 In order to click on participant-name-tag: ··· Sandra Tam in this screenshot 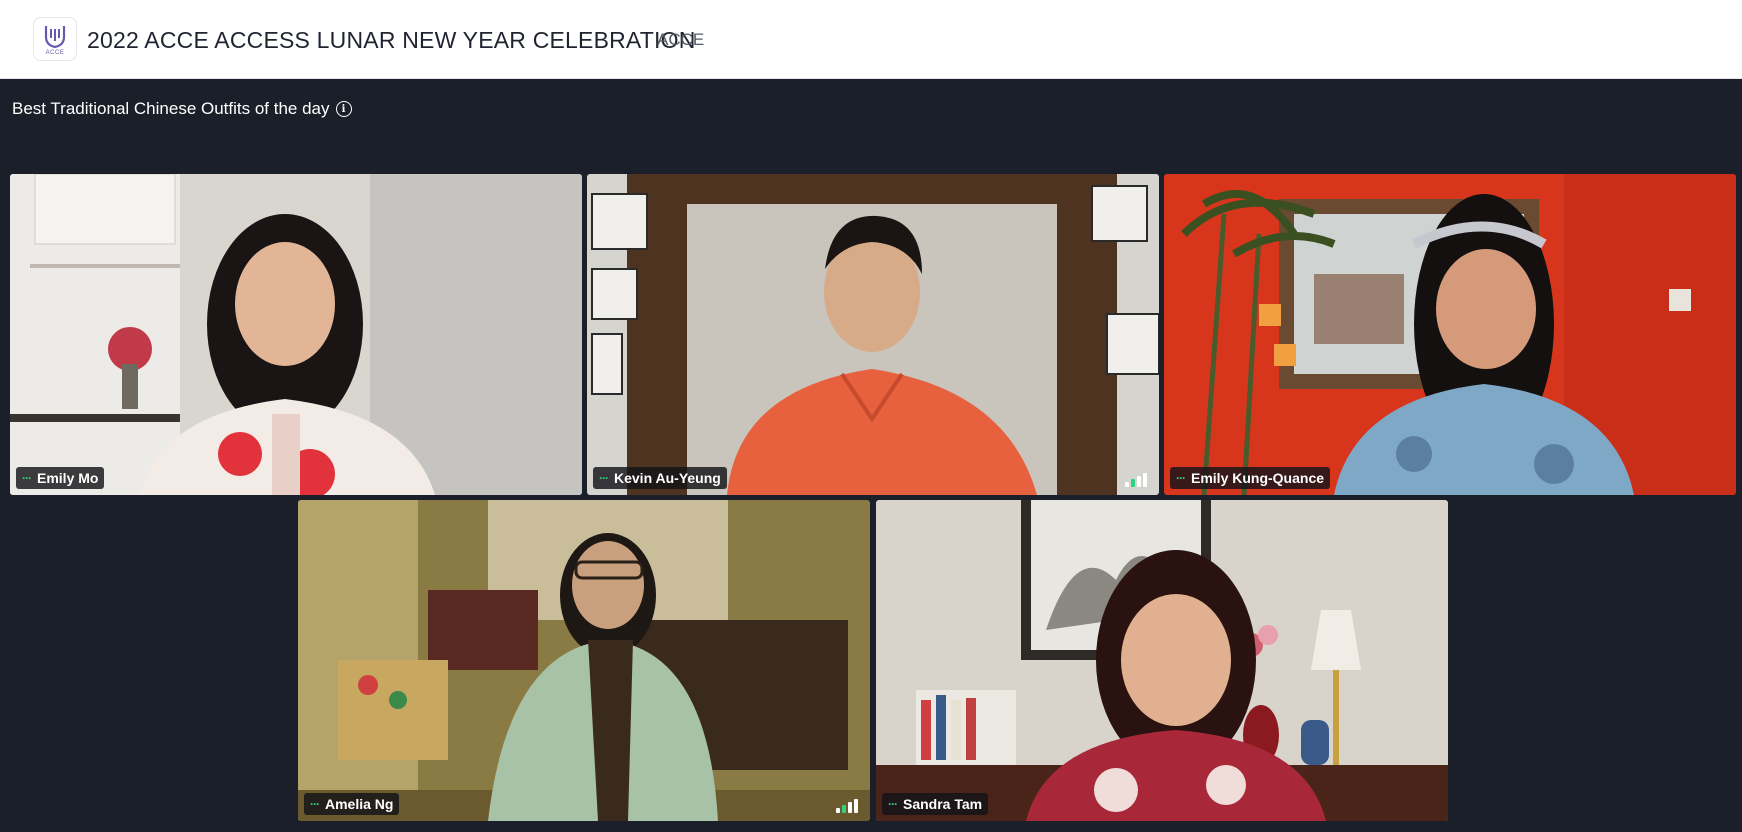, I will do `click(935, 804)`.